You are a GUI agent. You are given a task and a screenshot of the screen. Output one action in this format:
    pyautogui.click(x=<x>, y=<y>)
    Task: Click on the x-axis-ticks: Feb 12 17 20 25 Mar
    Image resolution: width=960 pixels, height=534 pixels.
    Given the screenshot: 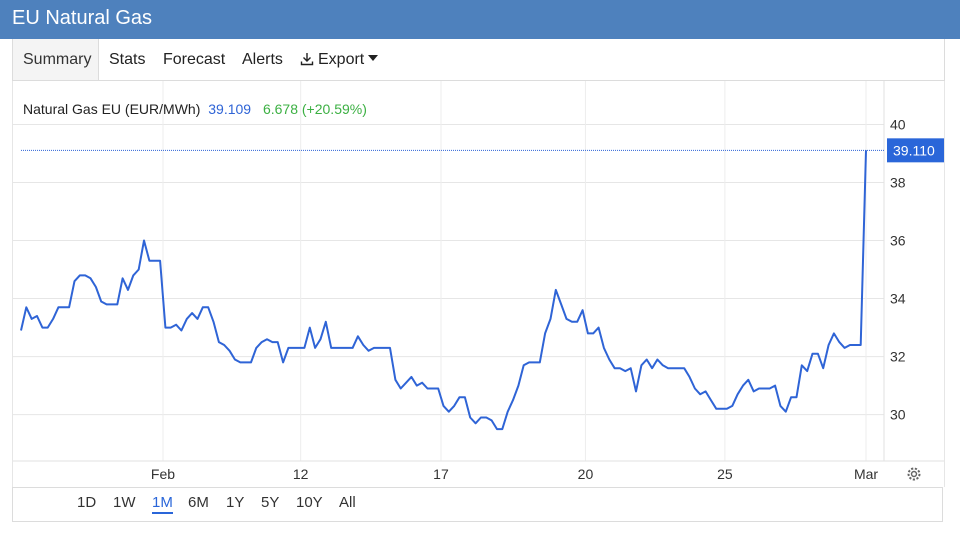 What is the action you would take?
    pyautogui.click(x=514, y=474)
    